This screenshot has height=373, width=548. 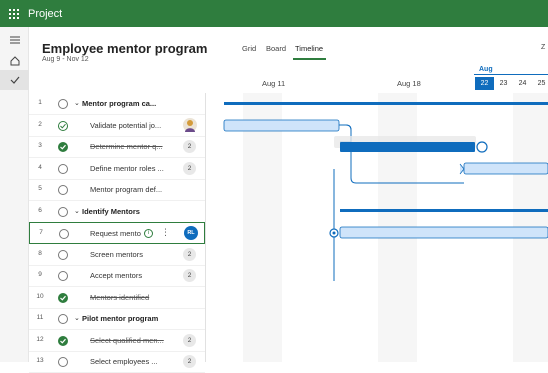 I want to click on tab-timeline: Timeline, so click(x=309, y=48).